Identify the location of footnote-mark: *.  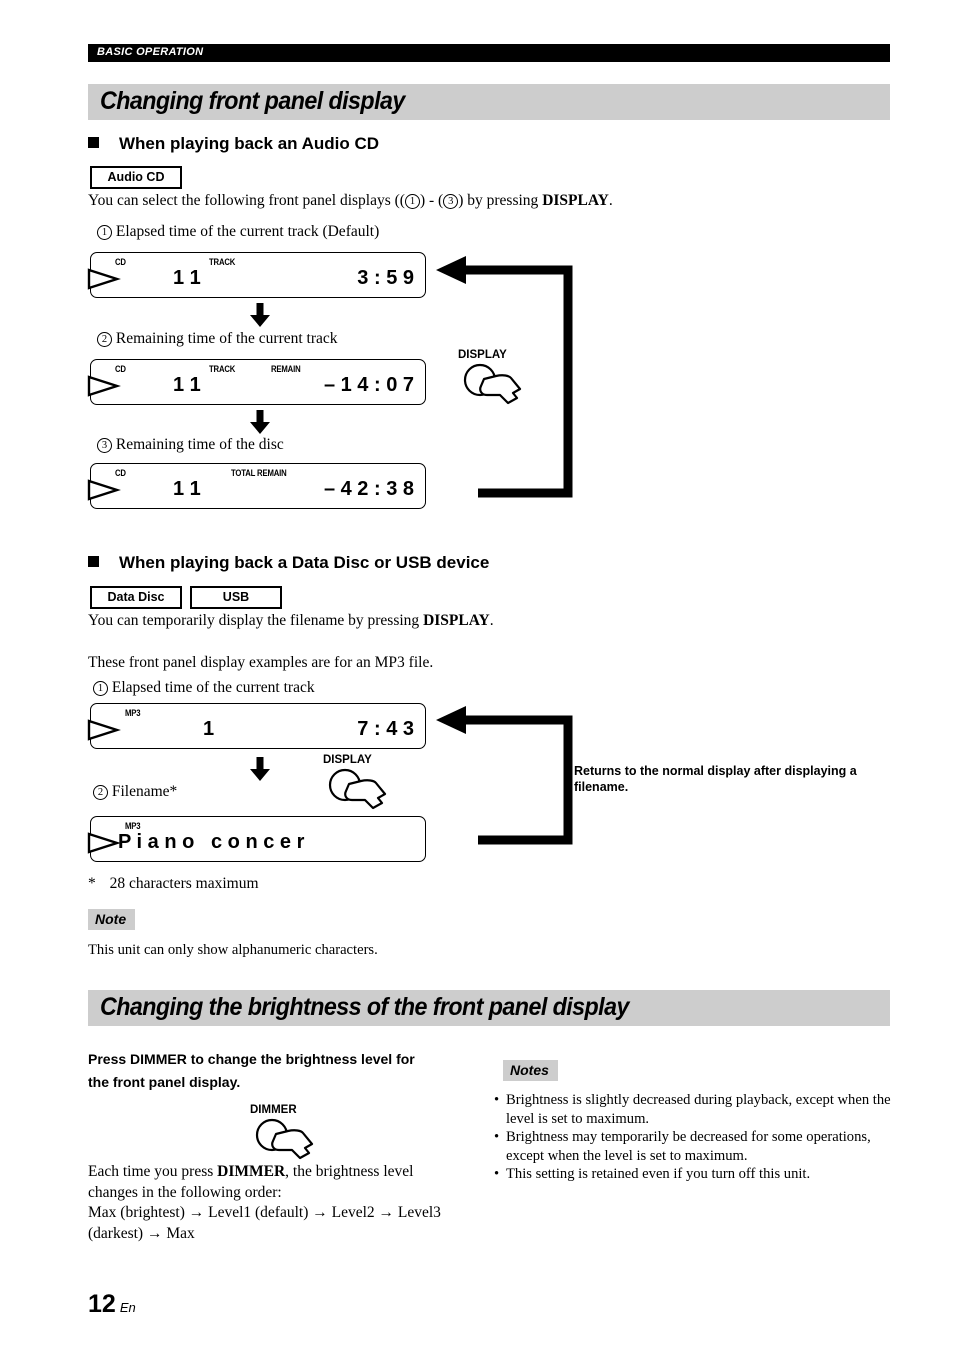
(92, 883).